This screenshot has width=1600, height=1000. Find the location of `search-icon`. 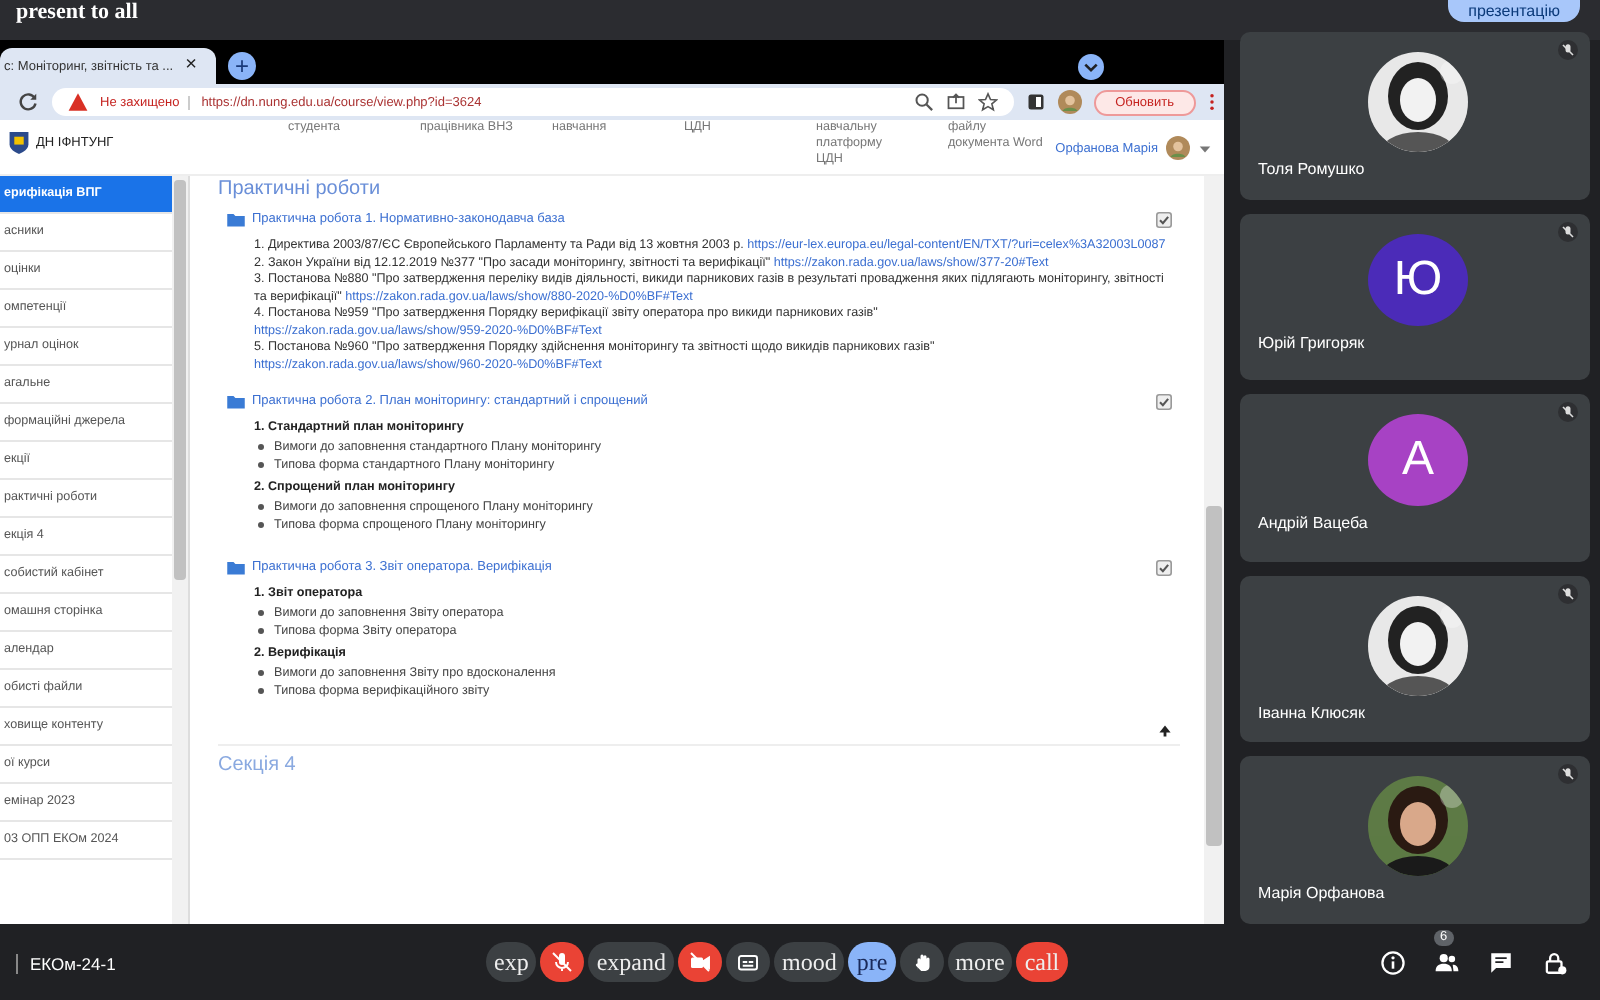

search-icon is located at coordinates (923, 102).